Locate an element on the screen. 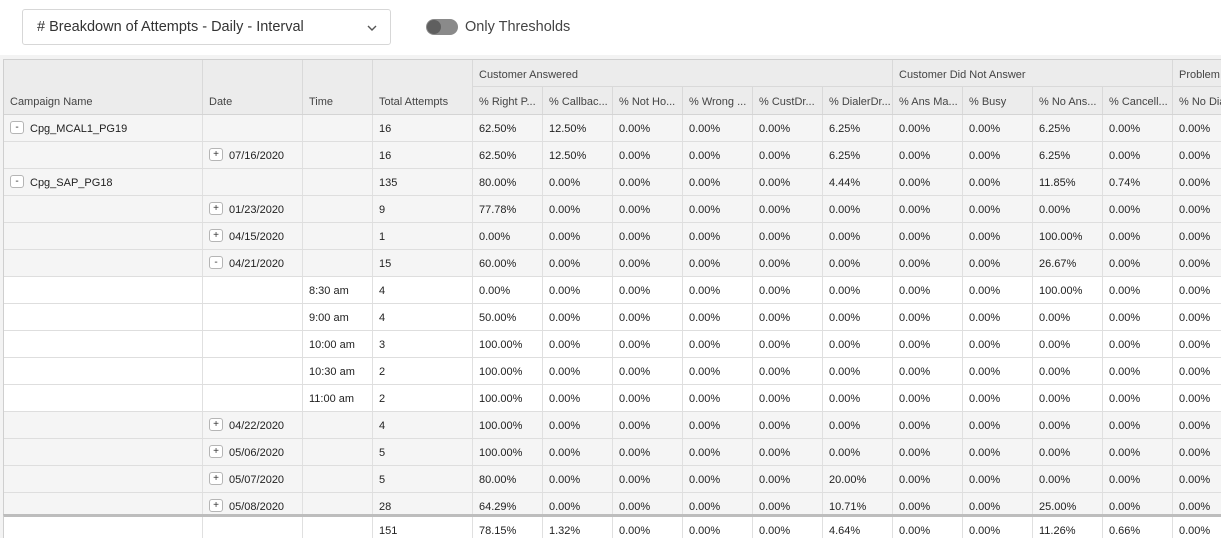  percent-cell: 100.00% is located at coordinates (1068, 236).